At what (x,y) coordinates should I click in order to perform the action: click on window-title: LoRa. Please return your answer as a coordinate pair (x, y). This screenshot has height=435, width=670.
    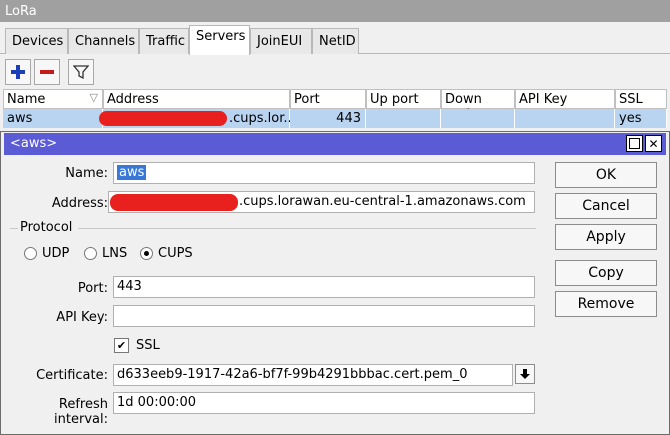
    Looking at the image, I should click on (335, 11).